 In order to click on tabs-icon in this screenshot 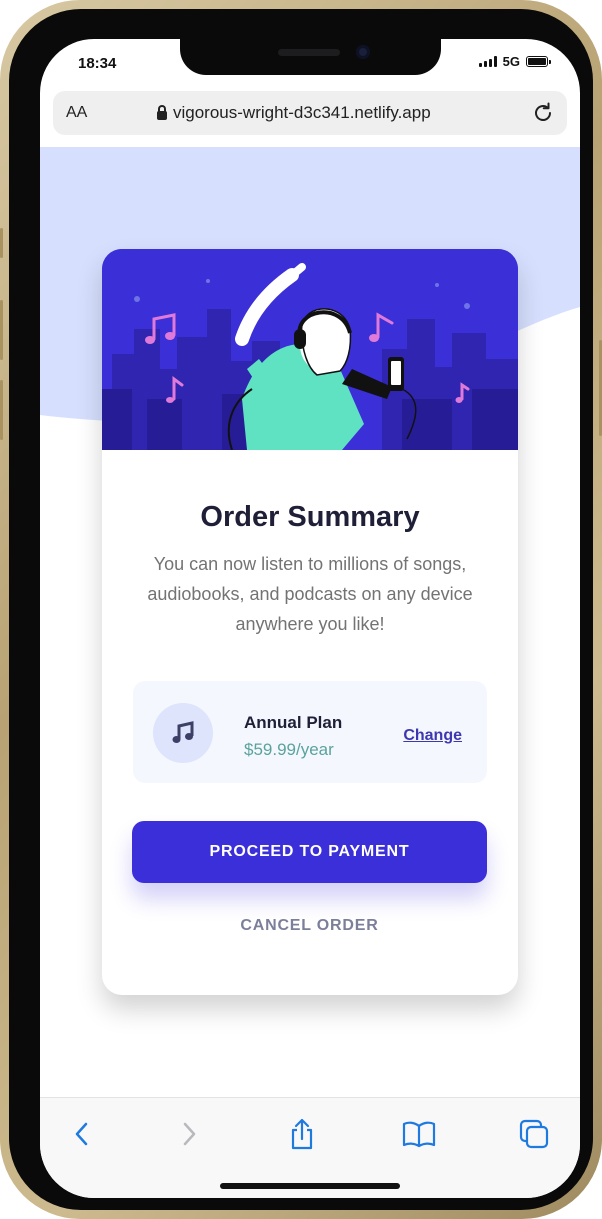, I will do `click(534, 1134)`.